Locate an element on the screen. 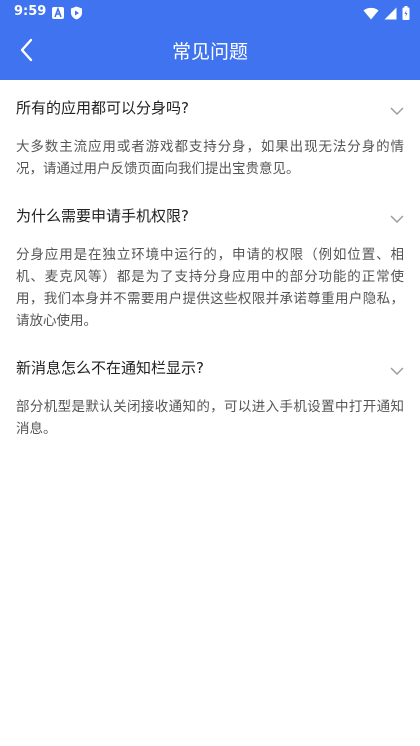  chevron-left-icon is located at coordinates (26, 52).